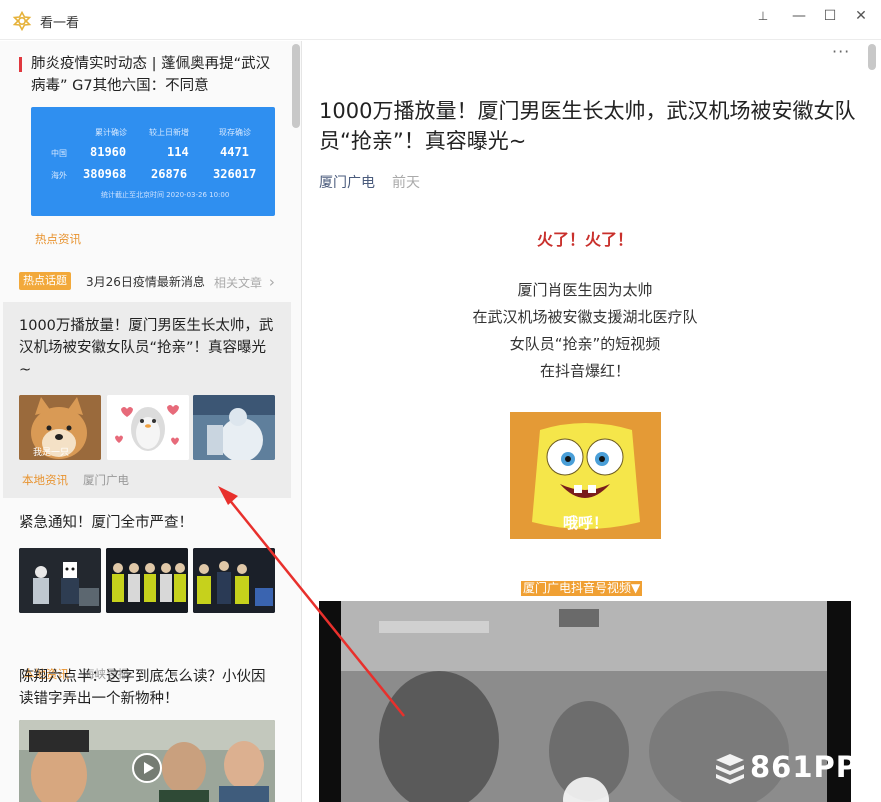 Image resolution: width=881 pixels, height=802 pixels. I want to click on article-title: 1000万播放量！厦门男医生长太帅，武汉机场被安徽女队员“抢亲”！真容曝光~, so click(587, 126).